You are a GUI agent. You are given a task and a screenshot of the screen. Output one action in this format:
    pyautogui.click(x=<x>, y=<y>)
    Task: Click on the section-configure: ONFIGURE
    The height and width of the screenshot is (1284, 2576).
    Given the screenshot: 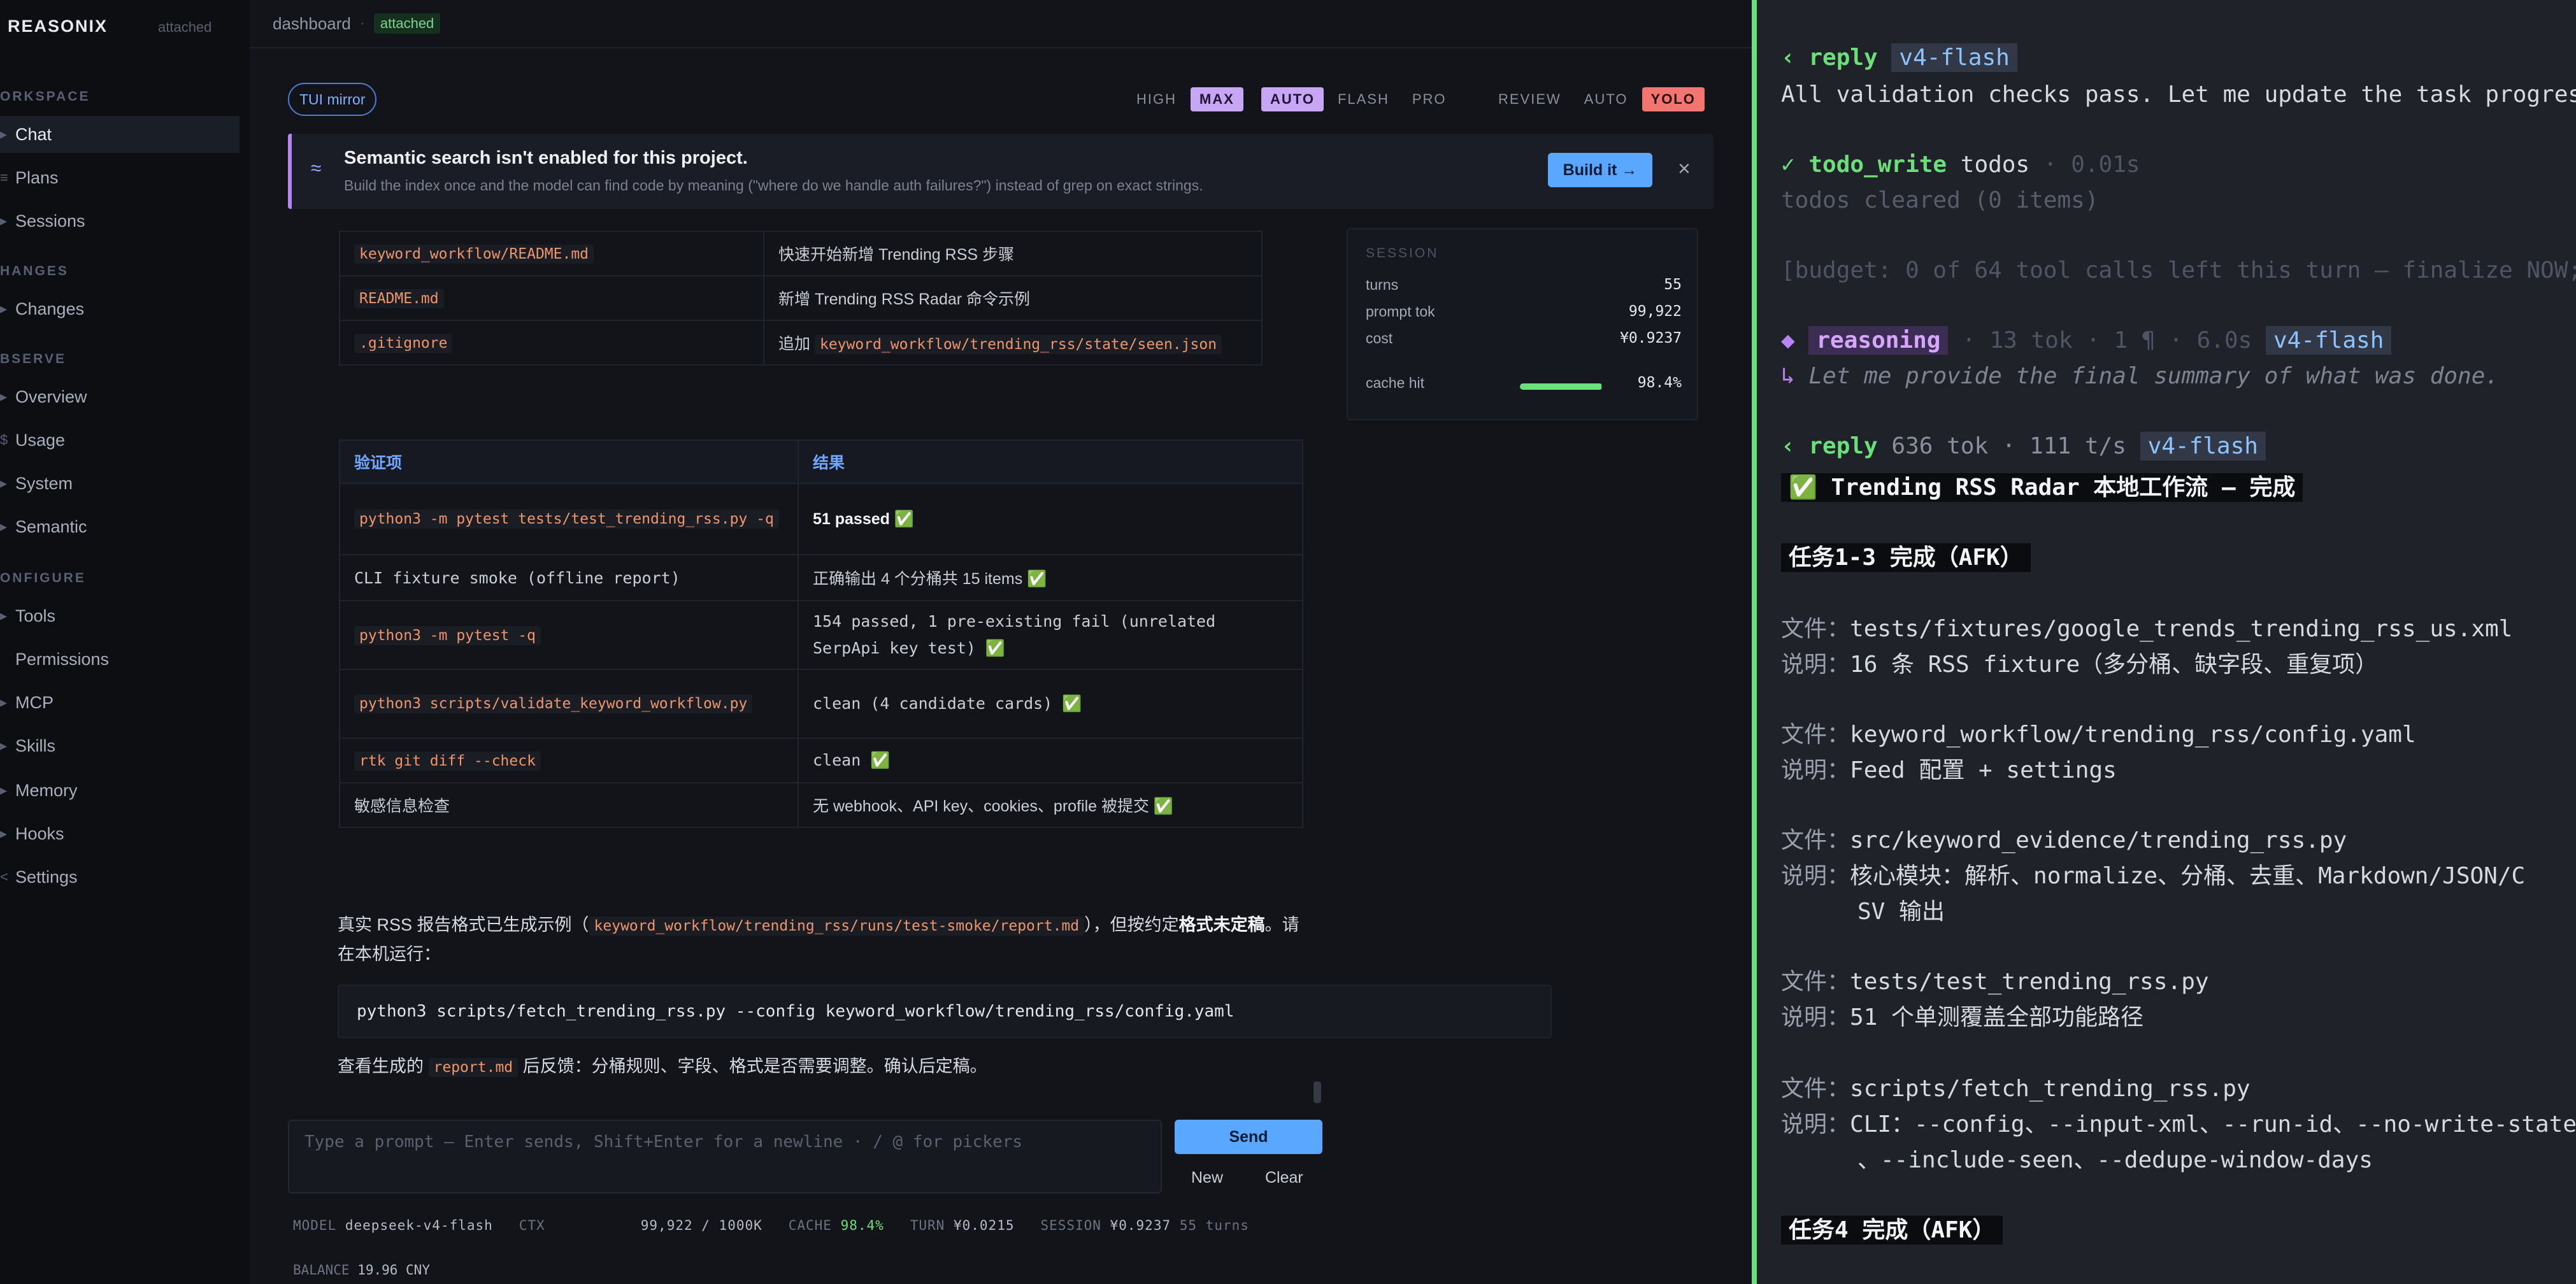 What is the action you would take?
    pyautogui.click(x=43, y=578)
    